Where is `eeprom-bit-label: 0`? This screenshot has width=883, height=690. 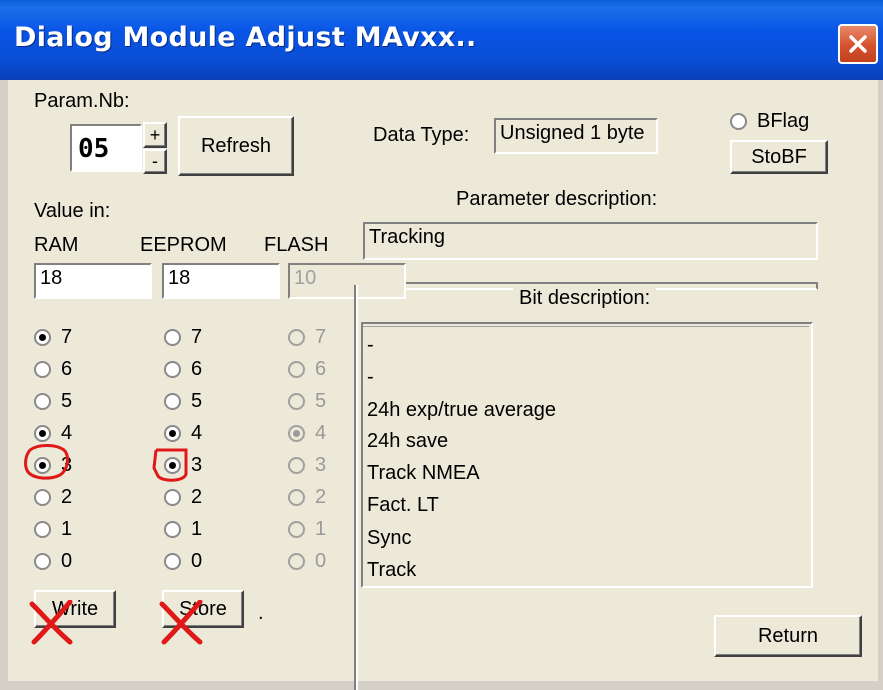 eeprom-bit-label: 0 is located at coordinates (197, 560).